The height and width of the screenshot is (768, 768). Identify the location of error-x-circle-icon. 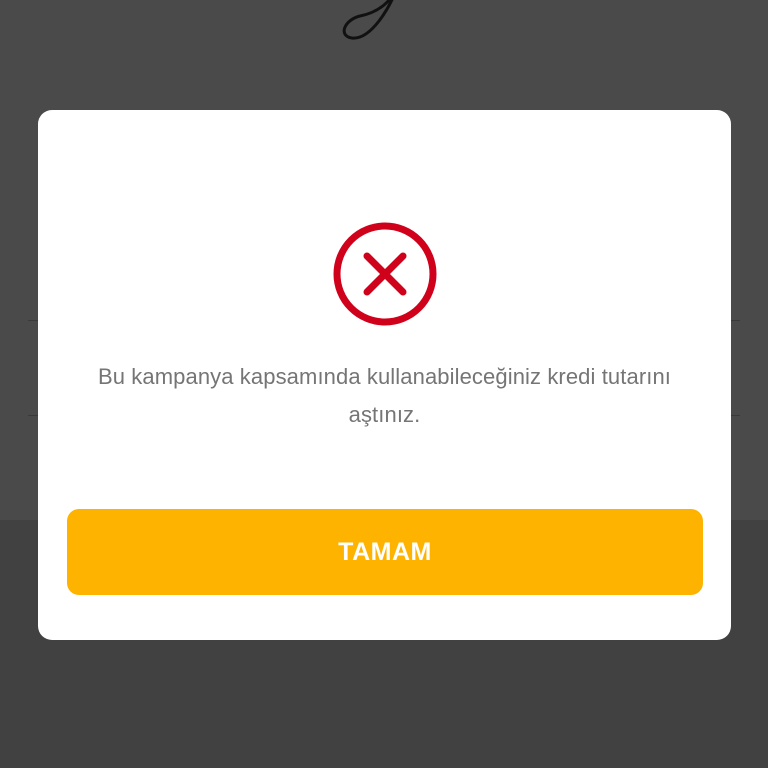
(385, 274).